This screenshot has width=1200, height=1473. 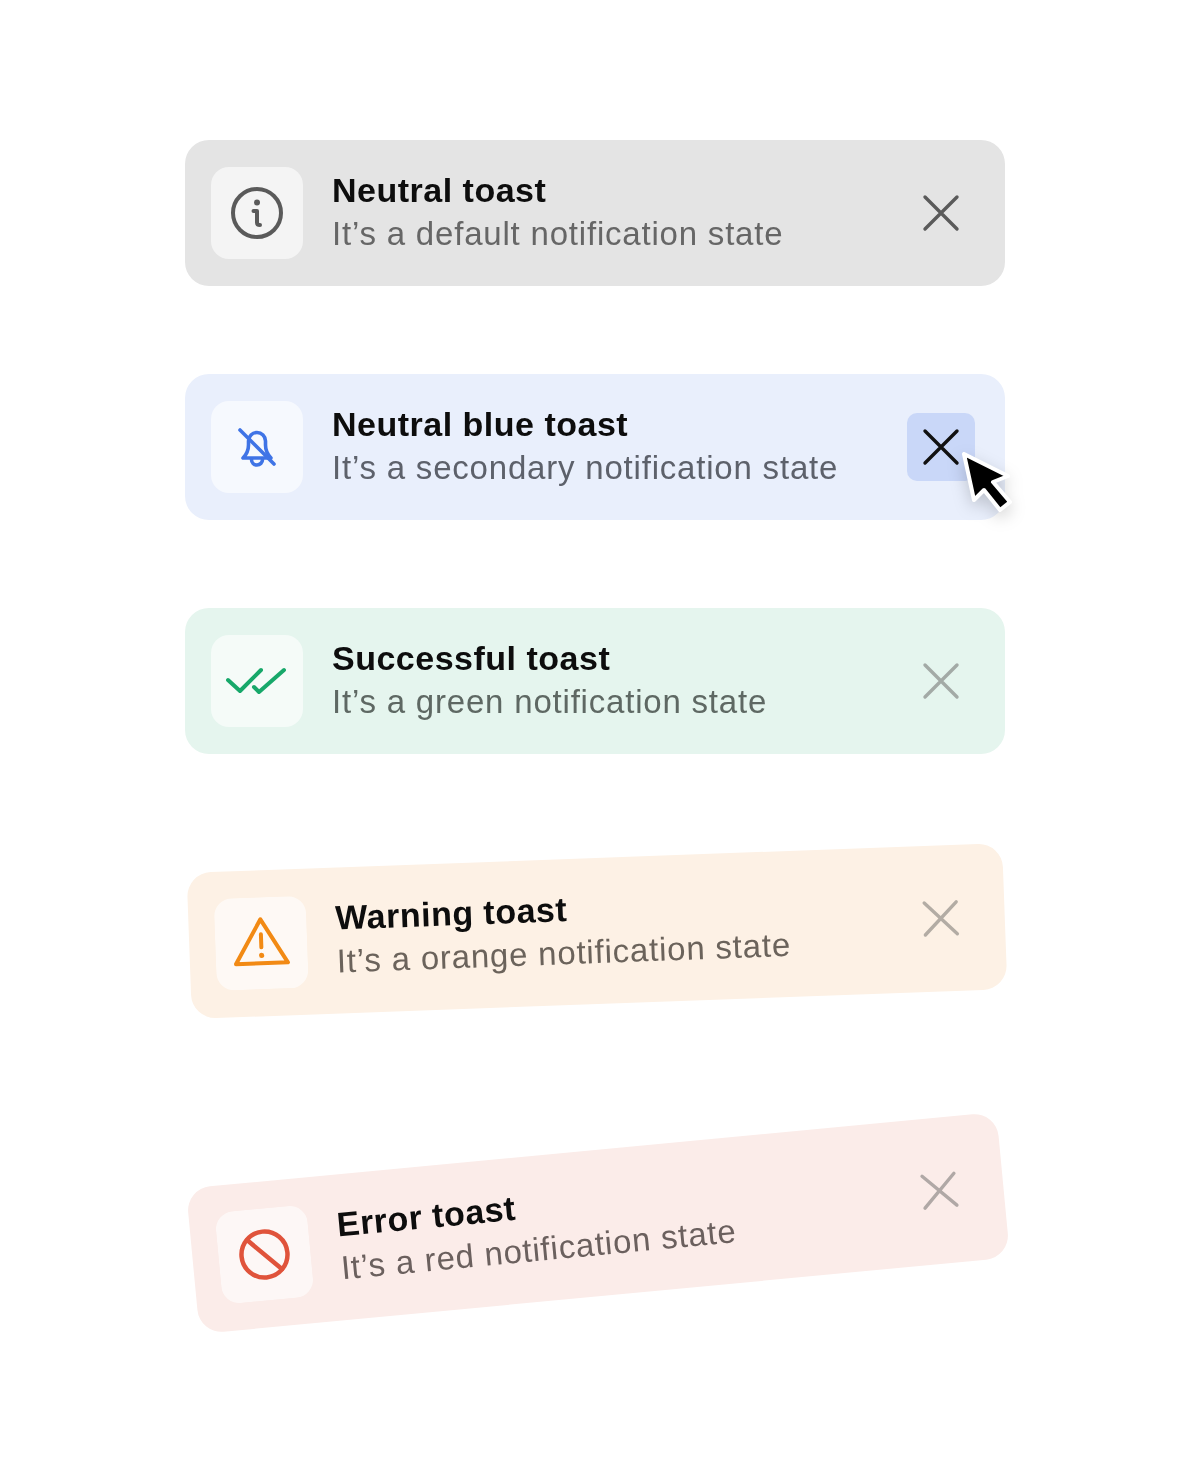 I want to click on toast-title: Error toast, so click(x=426, y=1215).